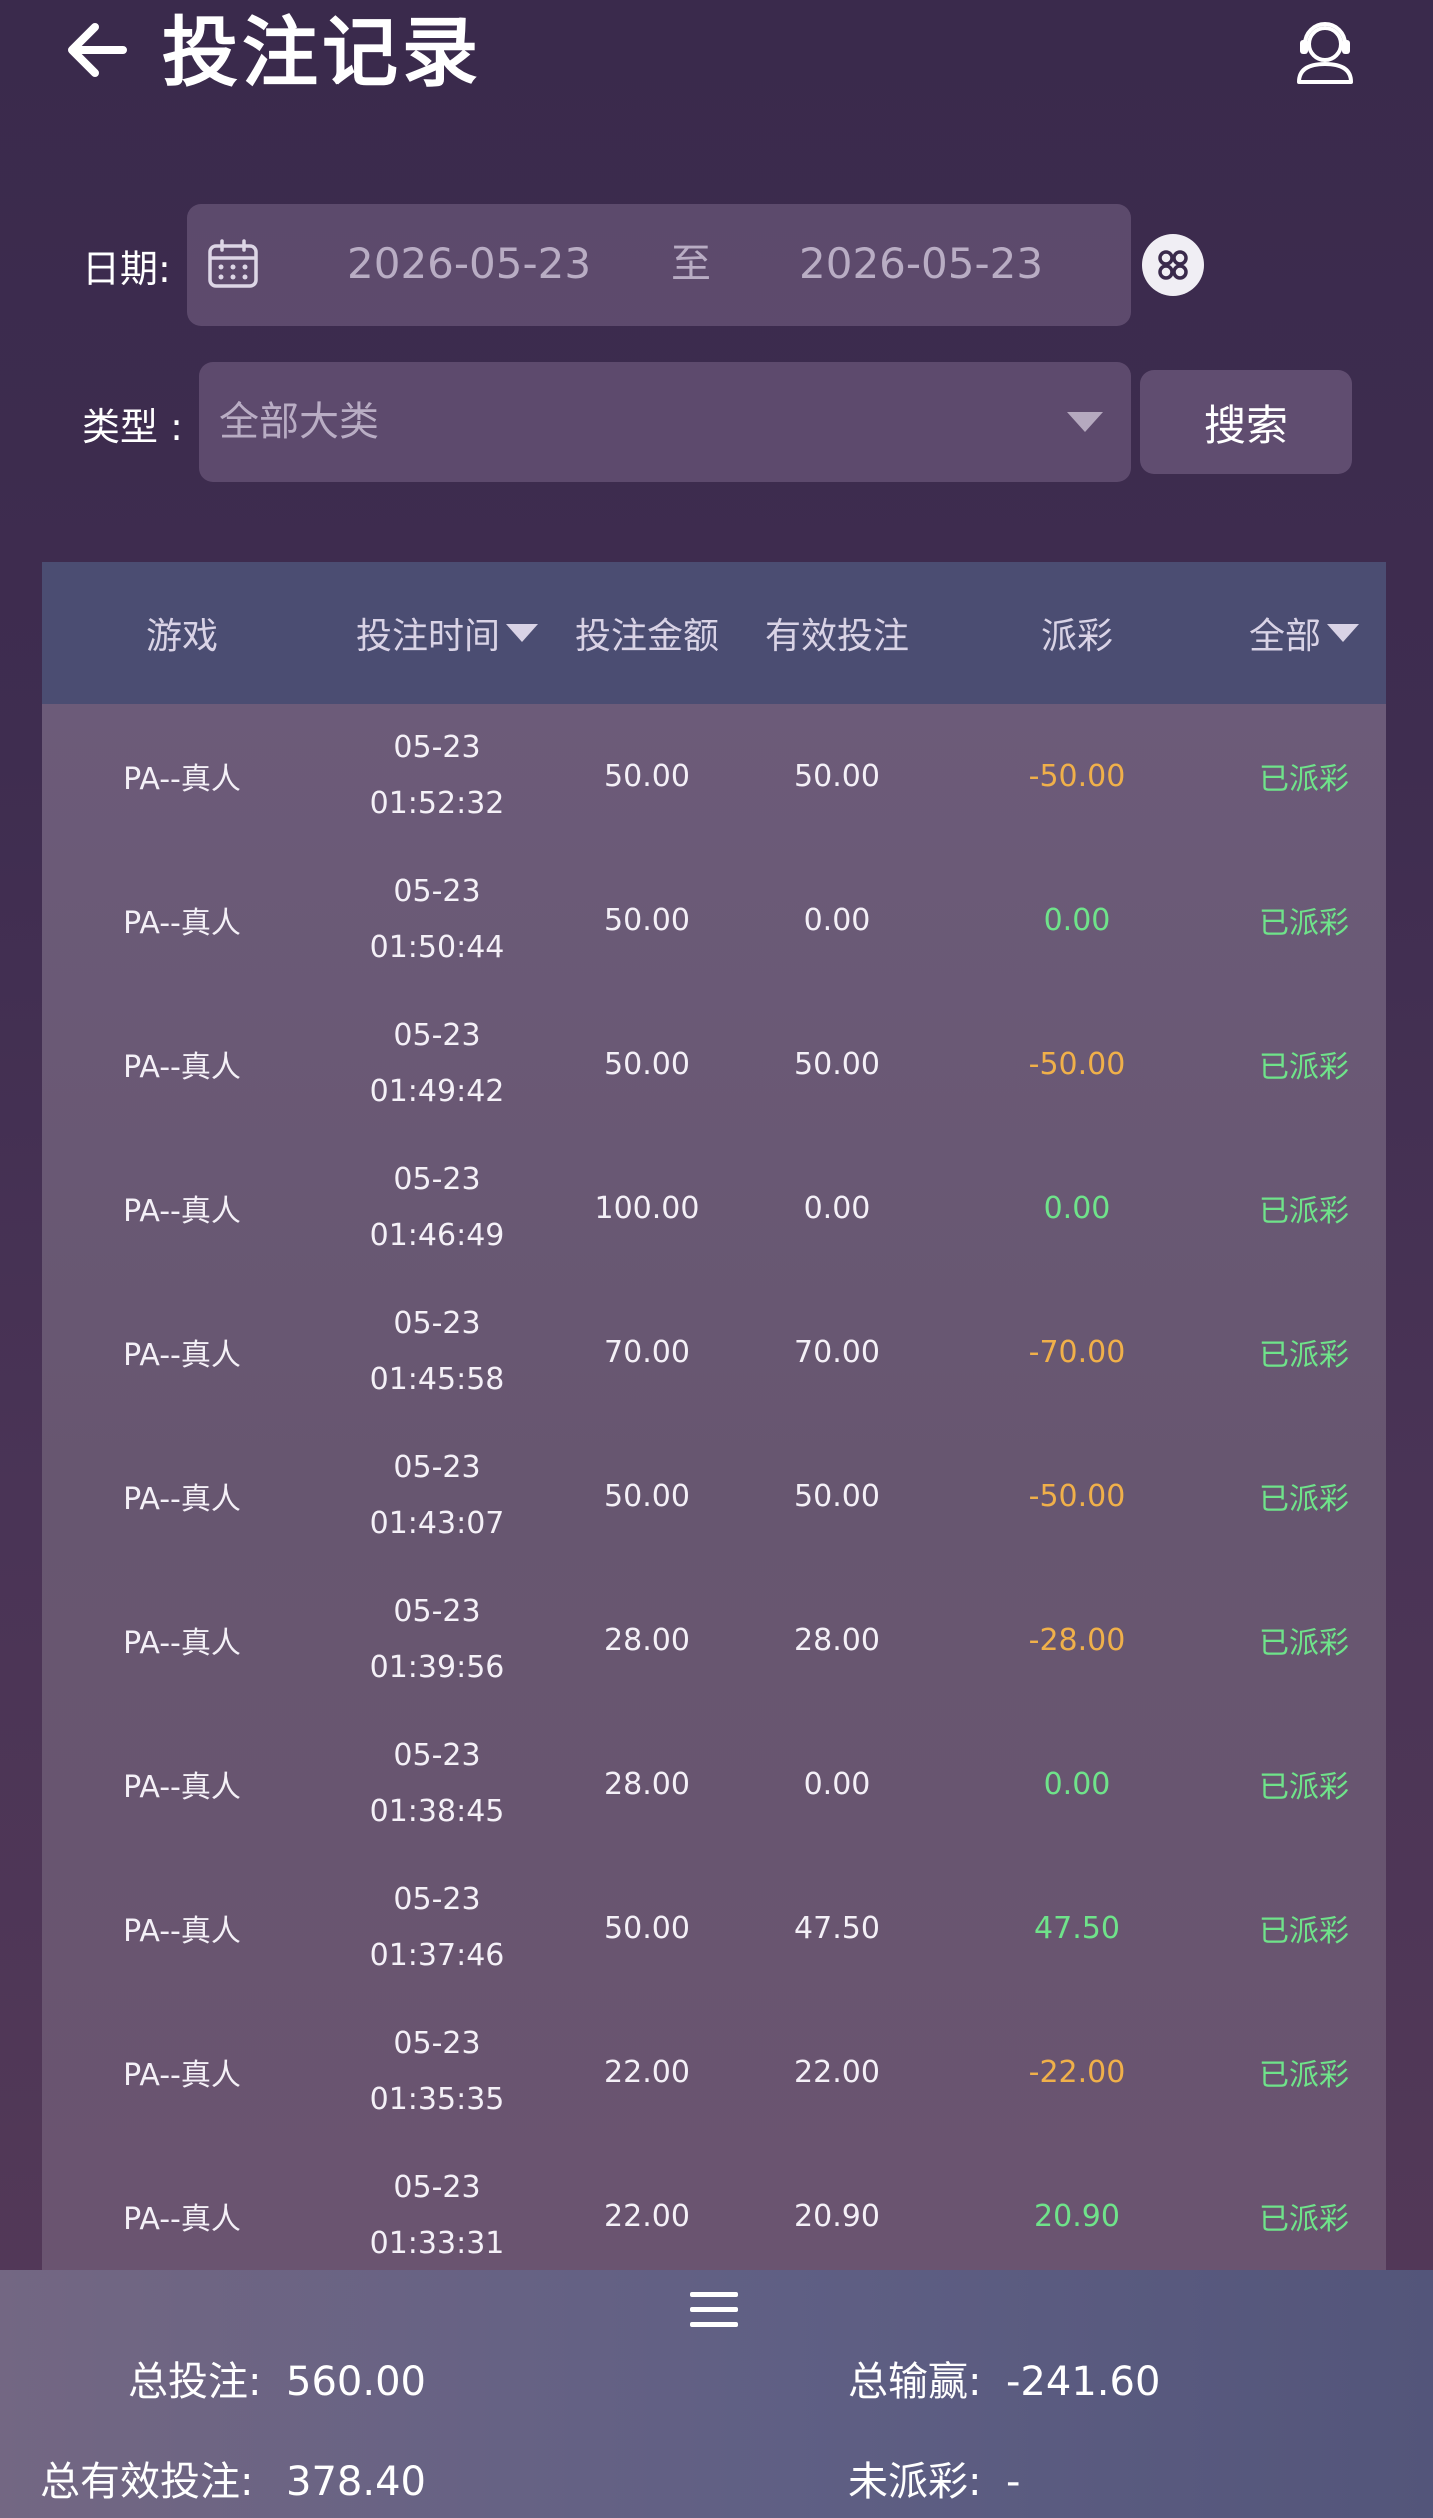 This screenshot has height=2518, width=1433. I want to click on cell-payout: 47.50, so click(1077, 1928).